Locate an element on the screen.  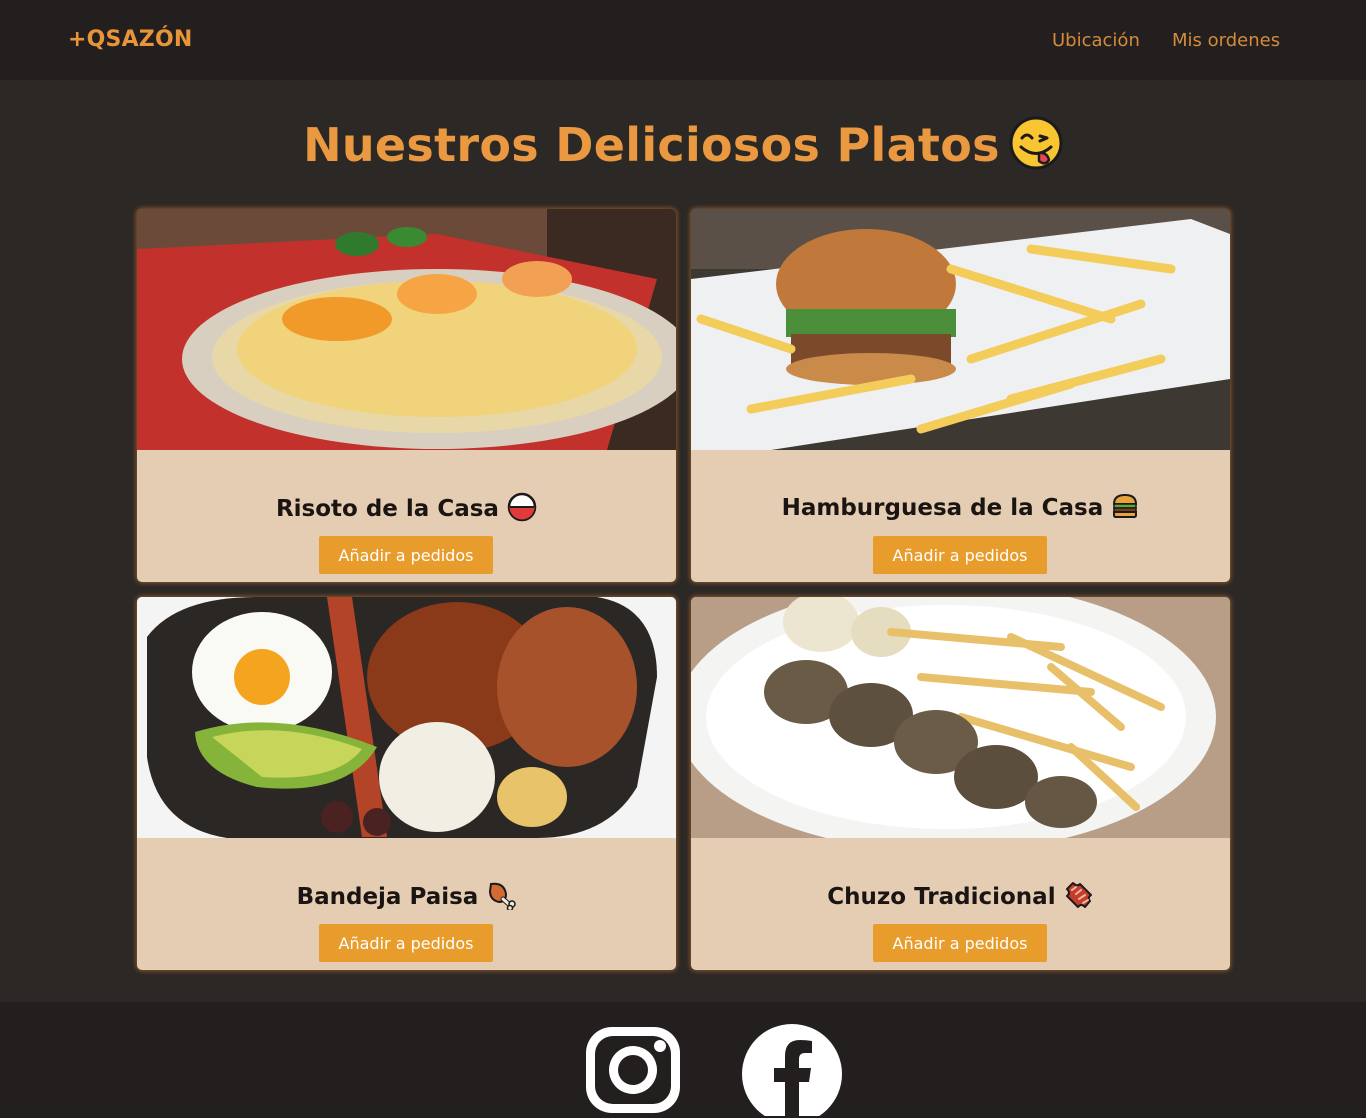
bacon-icon is located at coordinates (1079, 897).